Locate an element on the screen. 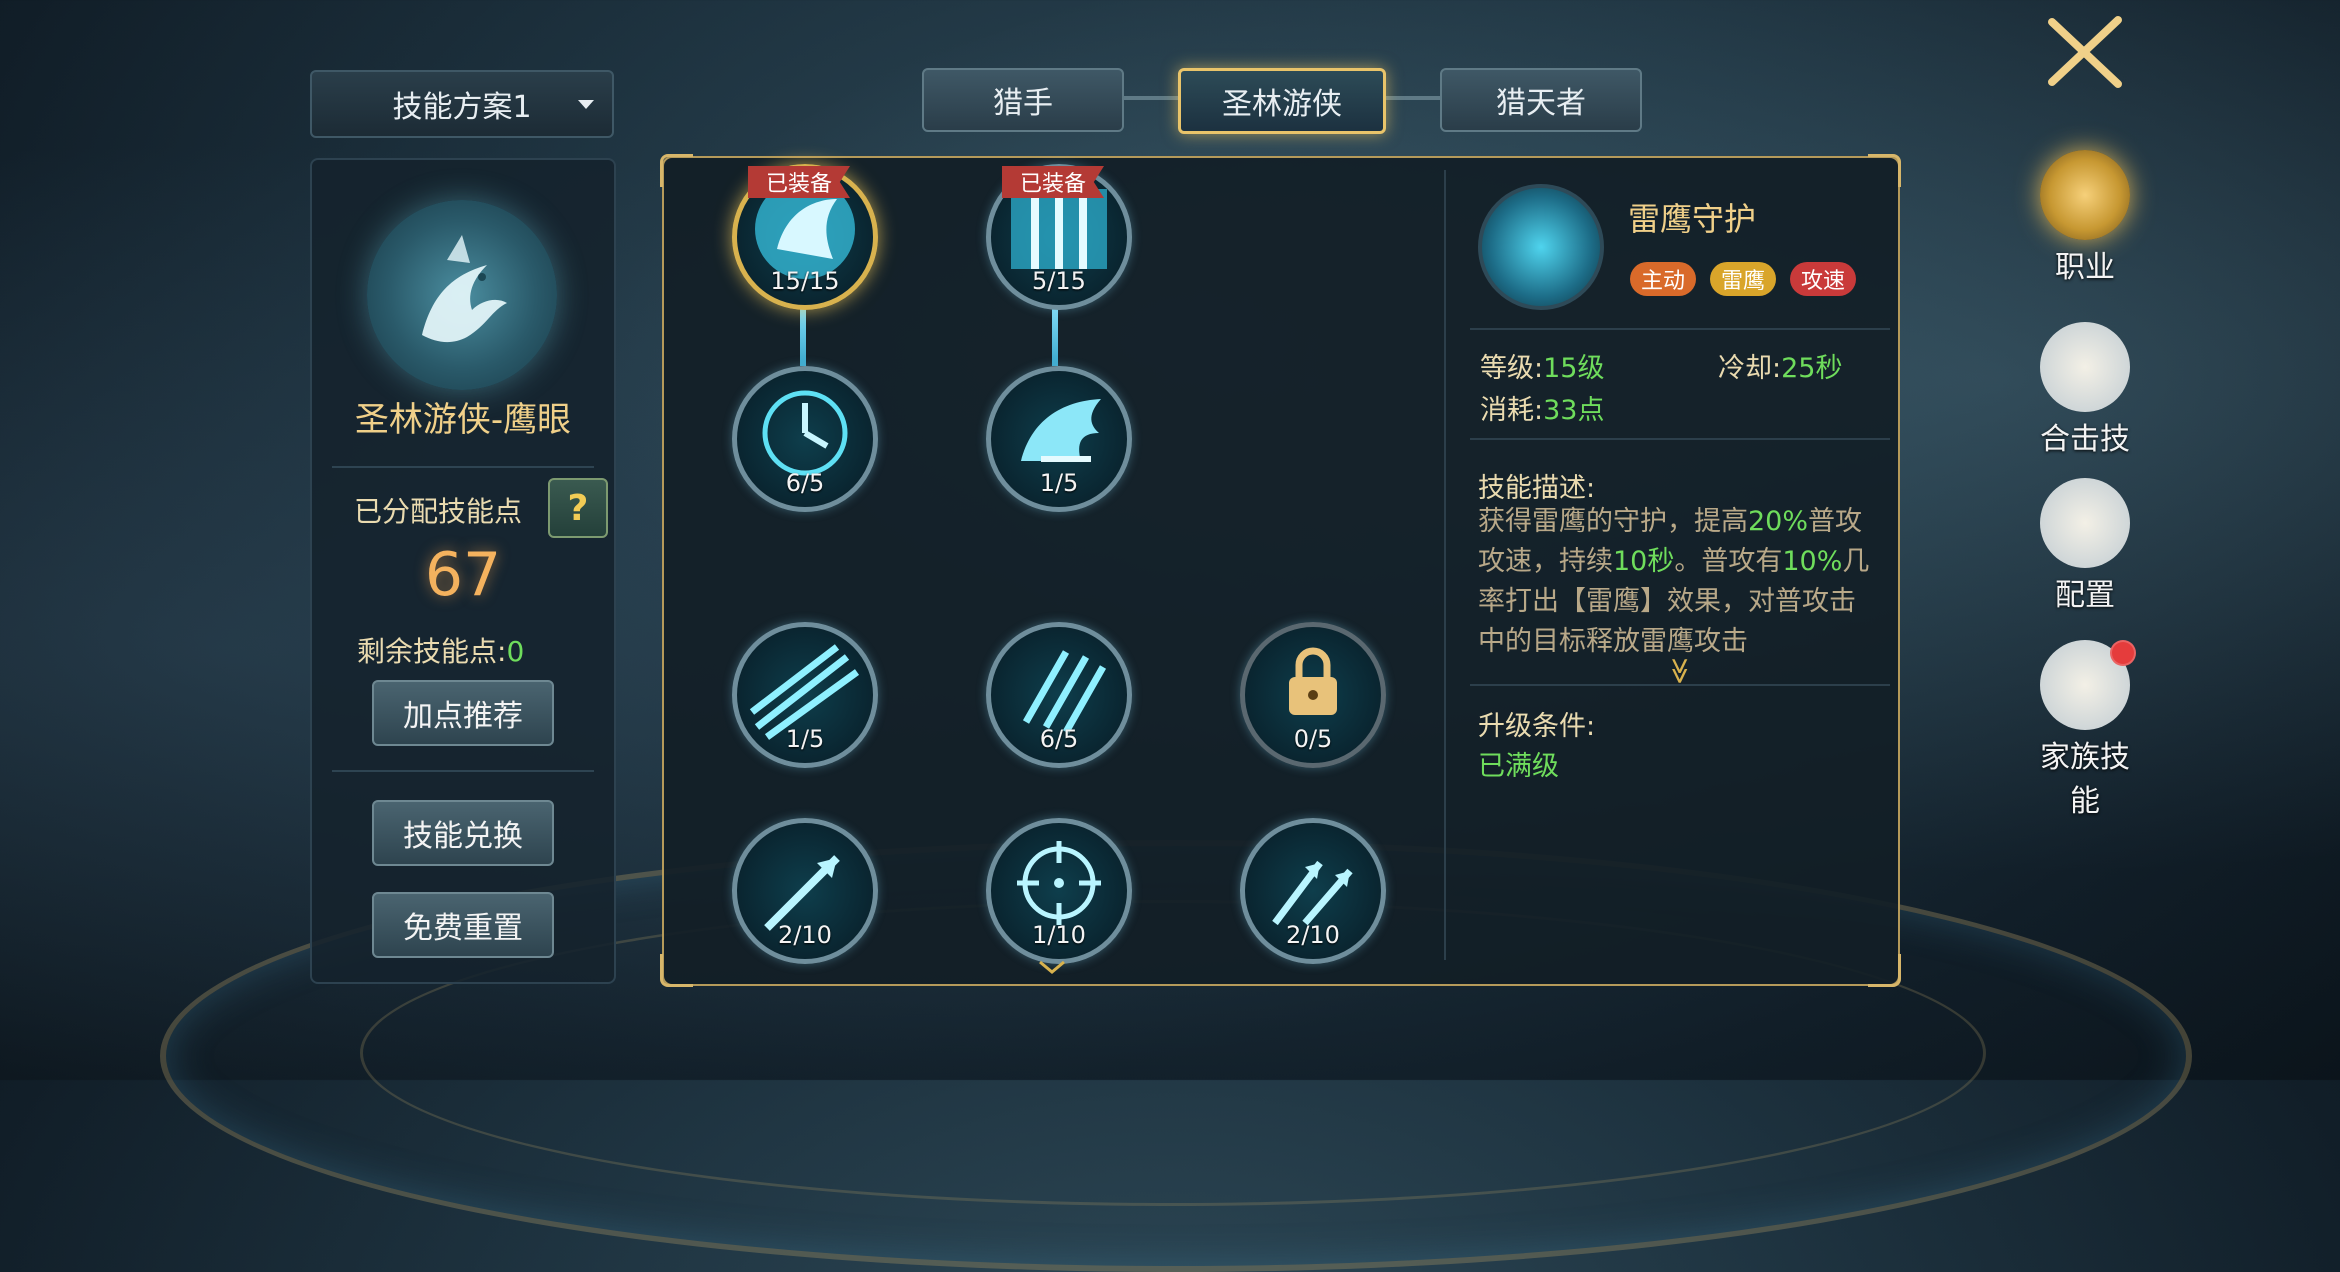 This screenshot has height=1272, width=2340. skill-level: 5/15 is located at coordinates (1059, 281).